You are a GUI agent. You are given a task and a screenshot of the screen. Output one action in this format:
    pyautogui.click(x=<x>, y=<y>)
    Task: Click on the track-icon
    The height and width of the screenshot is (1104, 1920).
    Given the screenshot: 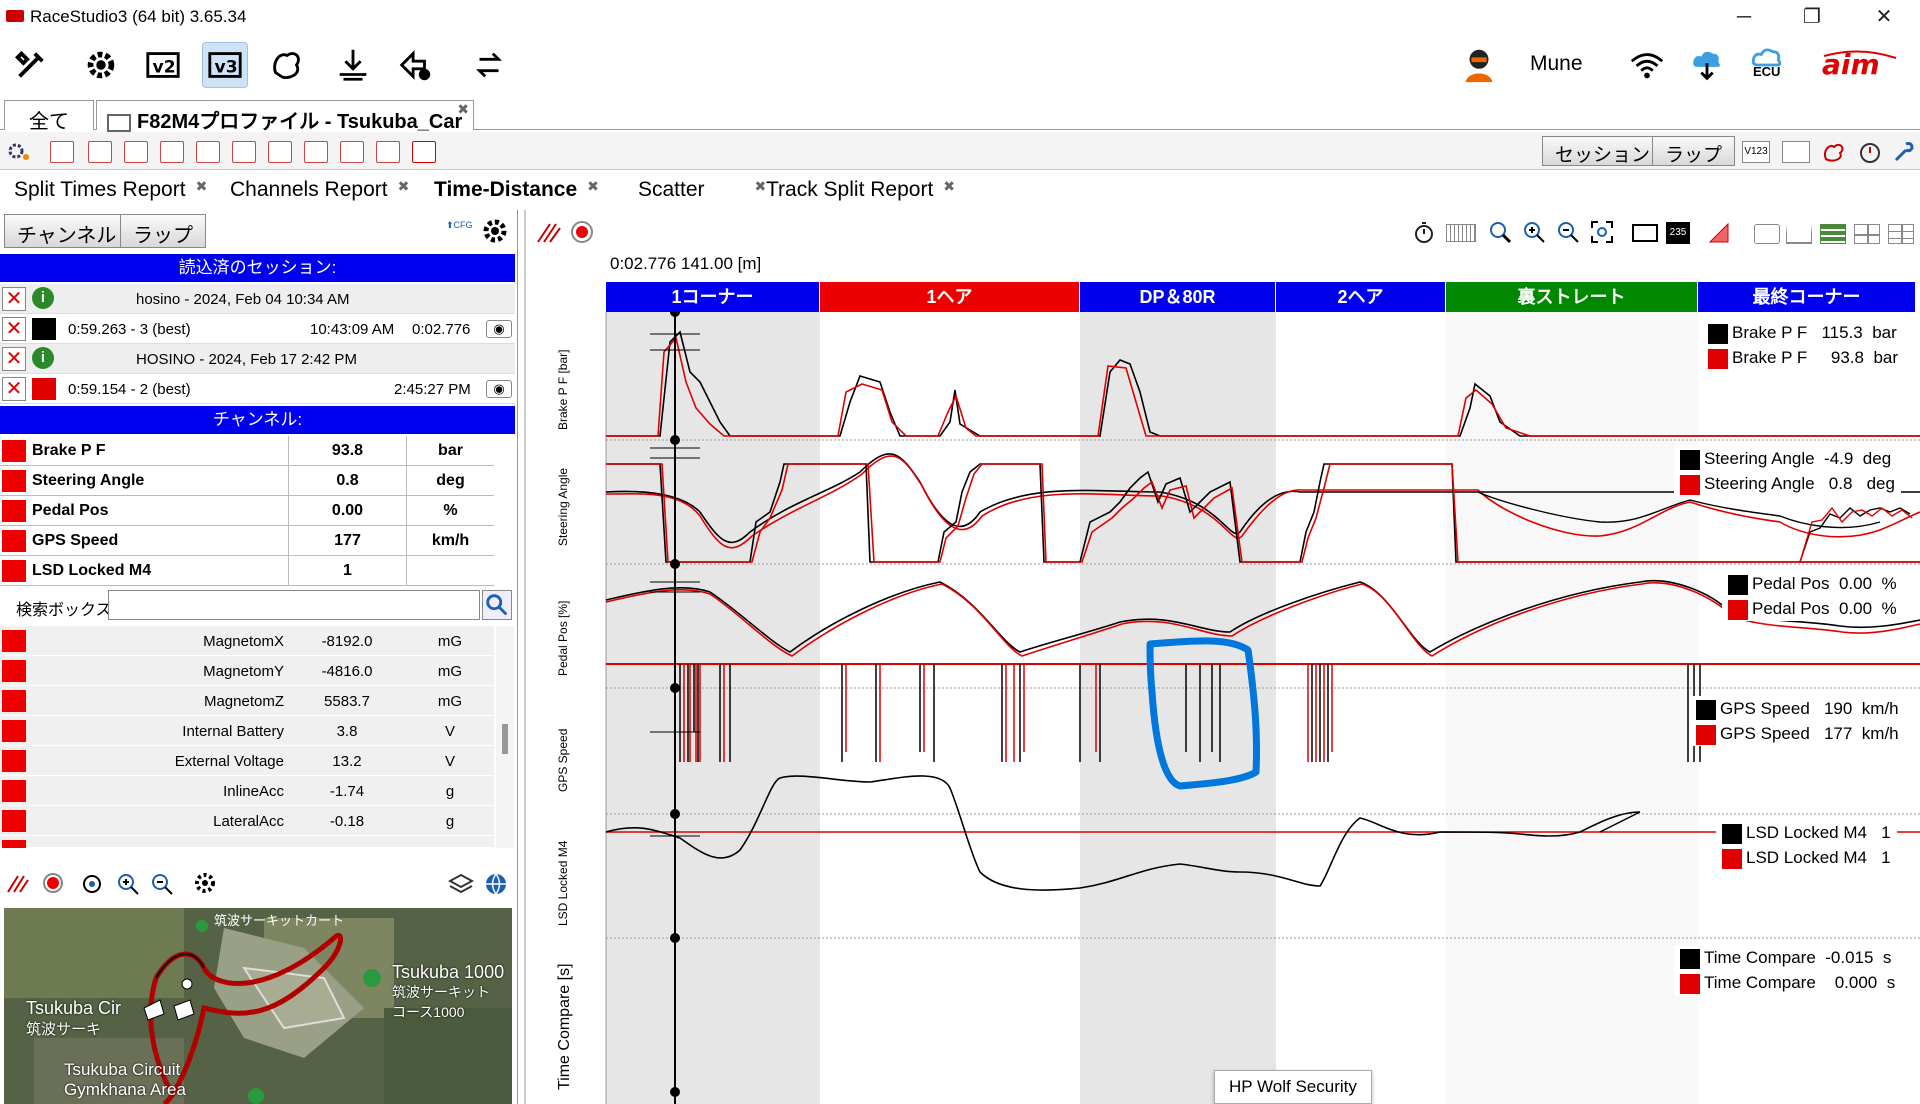 What is the action you would take?
    pyautogui.click(x=287, y=65)
    